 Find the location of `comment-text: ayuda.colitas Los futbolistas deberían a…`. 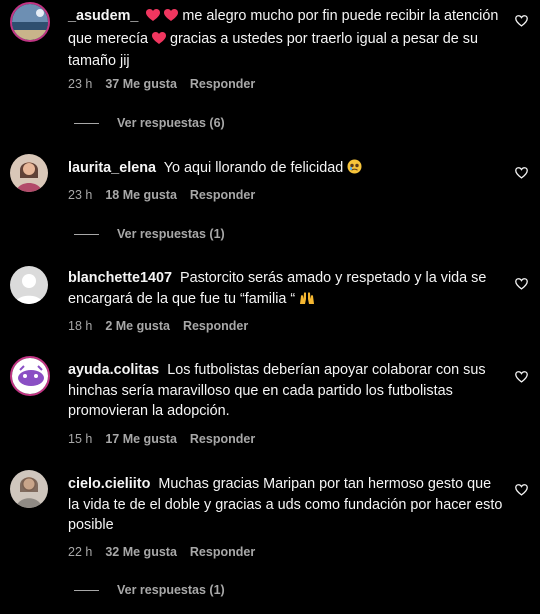

comment-text: ayuda.colitas Los futbolistas deberían a… is located at coordinates (287, 391).